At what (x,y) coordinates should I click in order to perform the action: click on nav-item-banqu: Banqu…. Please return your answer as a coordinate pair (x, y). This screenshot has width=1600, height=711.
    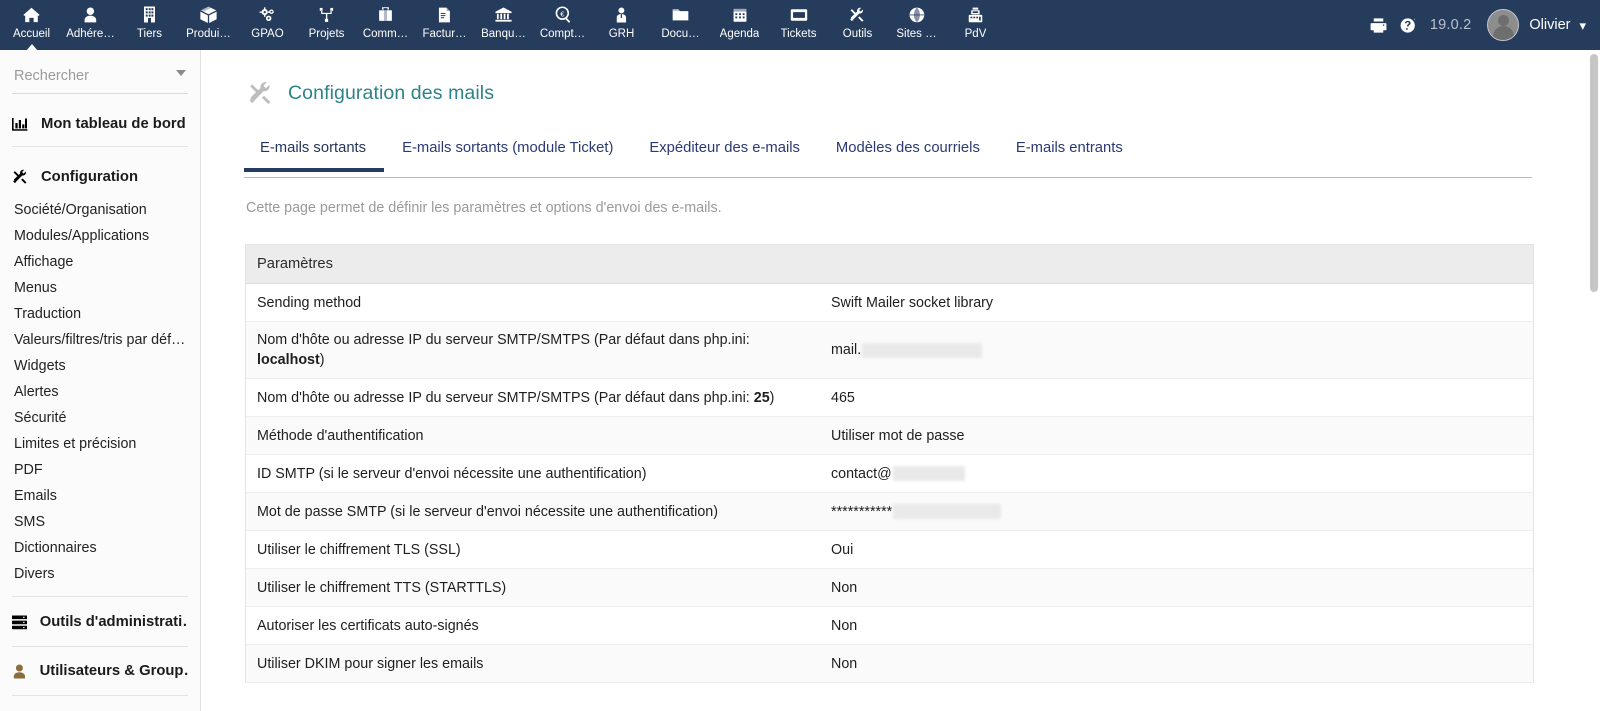
    Looking at the image, I should click on (503, 25).